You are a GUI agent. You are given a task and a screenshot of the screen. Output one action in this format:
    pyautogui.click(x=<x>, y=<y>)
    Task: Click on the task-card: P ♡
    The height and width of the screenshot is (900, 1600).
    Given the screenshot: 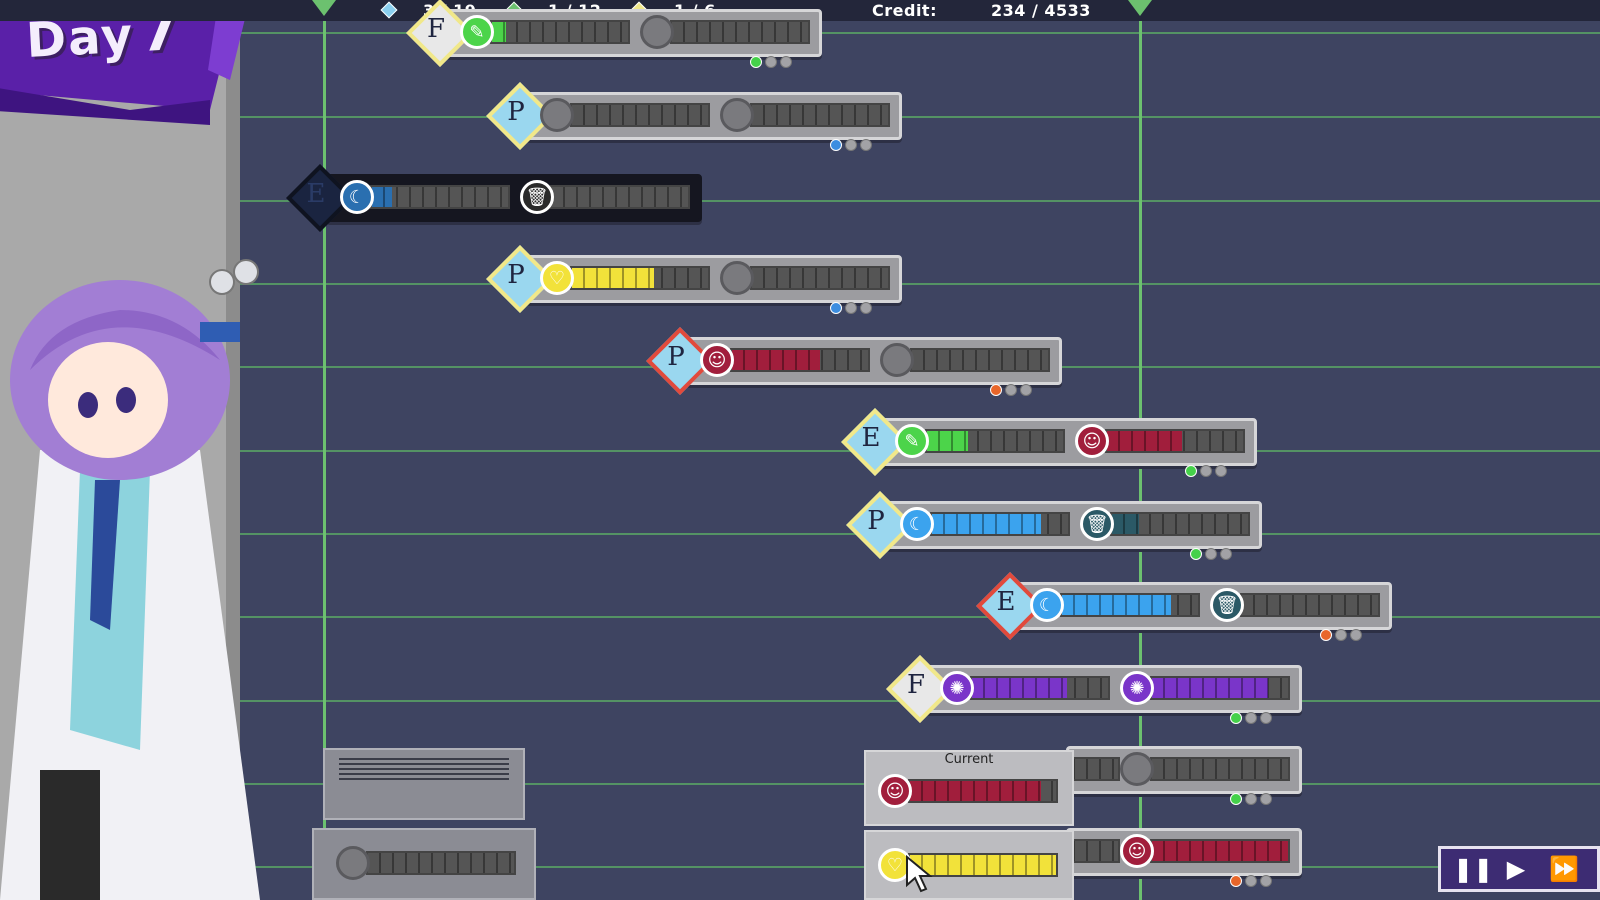 What is the action you would take?
    pyautogui.click(x=694, y=279)
    